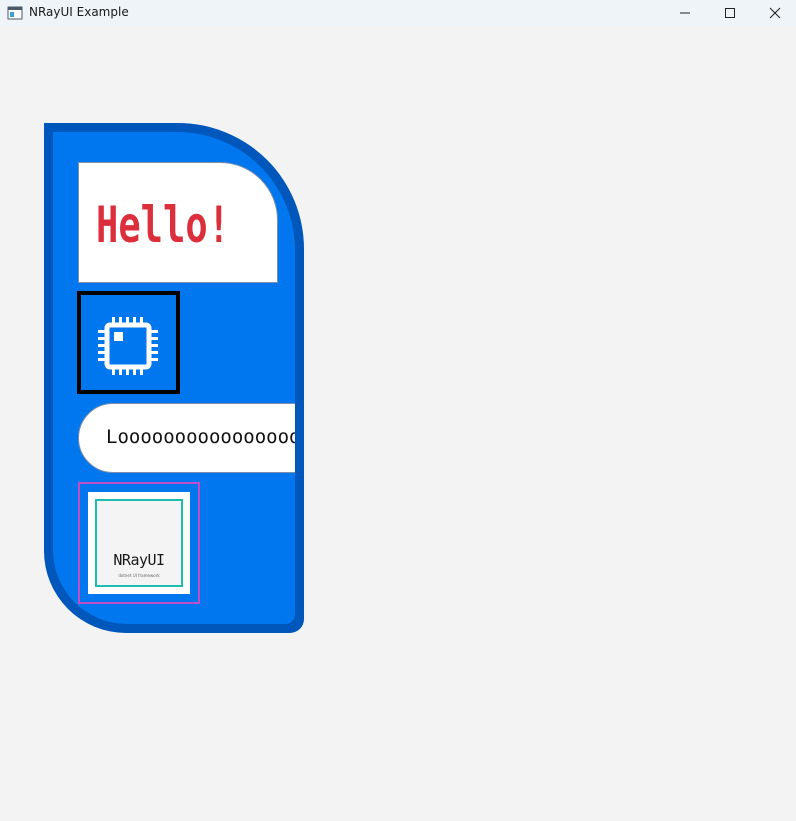 Image resolution: width=796 pixels, height=821 pixels. I want to click on logo-image: NRayUI dotnet UI framework, so click(139, 543).